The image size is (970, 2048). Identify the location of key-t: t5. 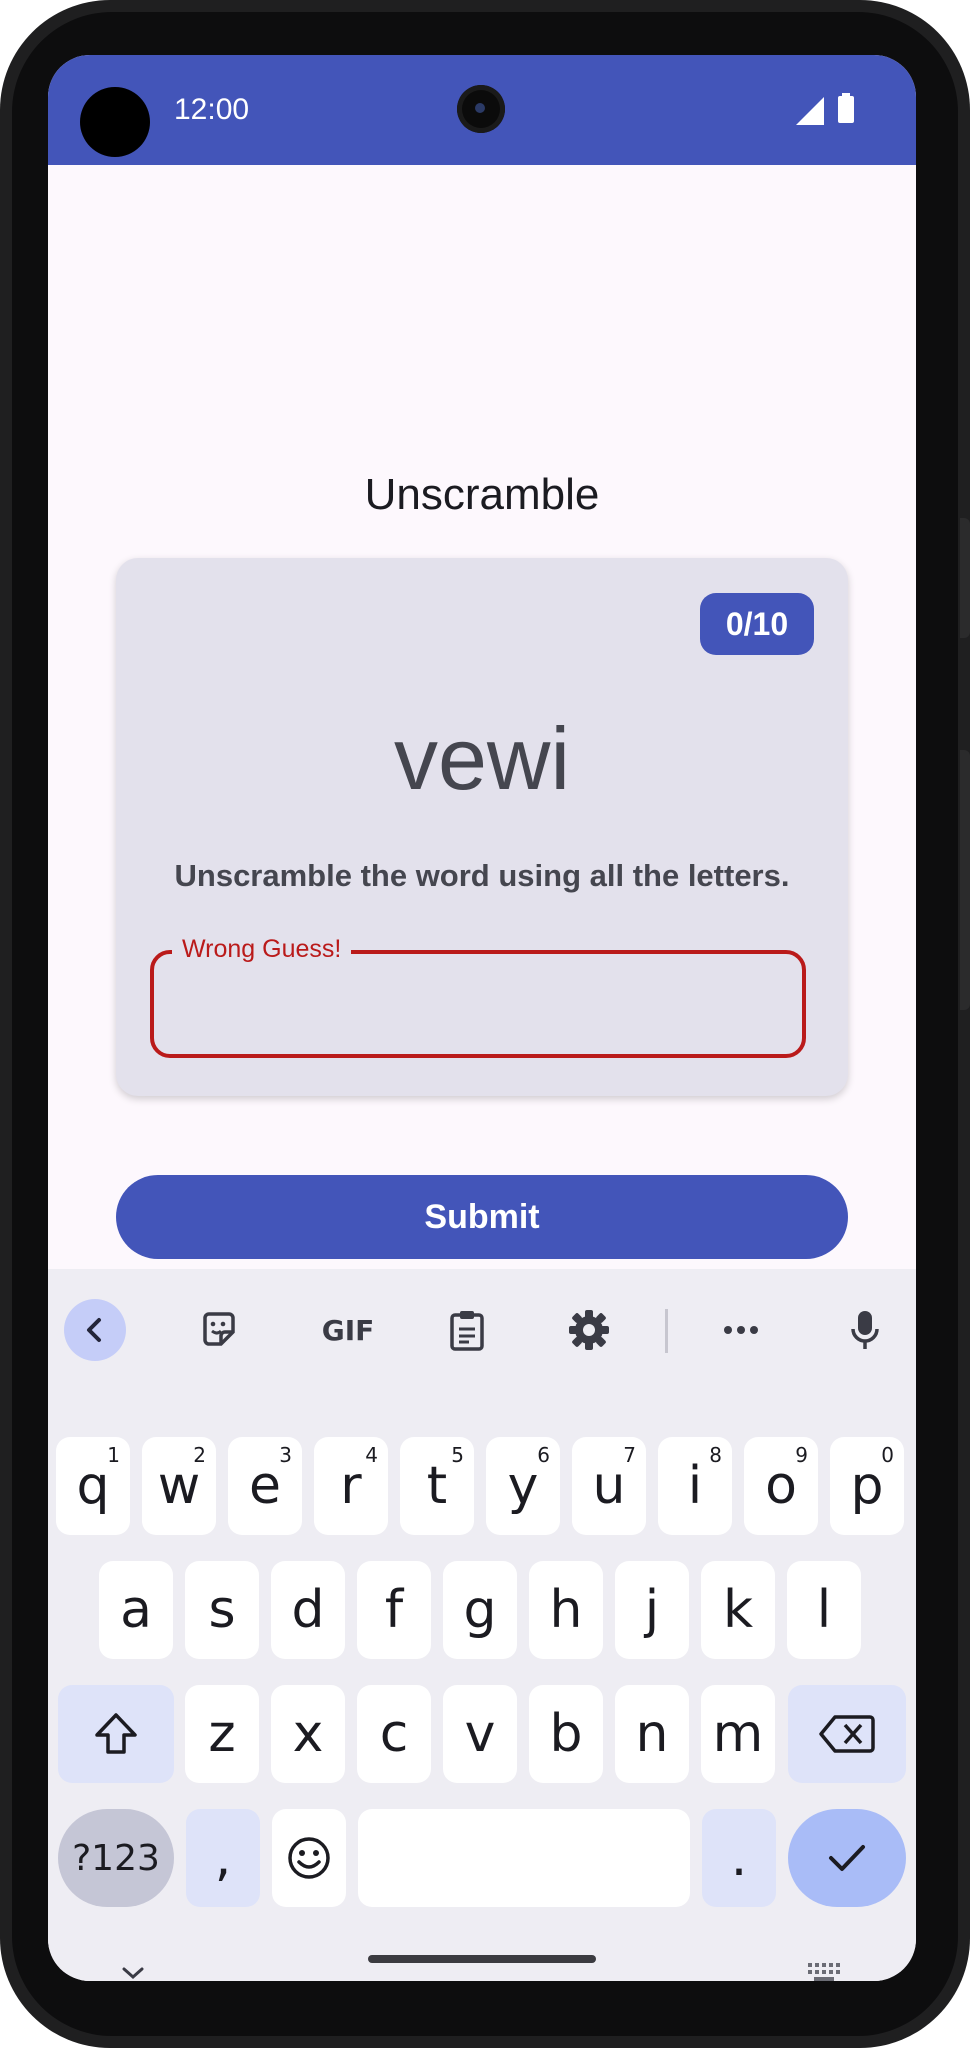
(437, 1486).